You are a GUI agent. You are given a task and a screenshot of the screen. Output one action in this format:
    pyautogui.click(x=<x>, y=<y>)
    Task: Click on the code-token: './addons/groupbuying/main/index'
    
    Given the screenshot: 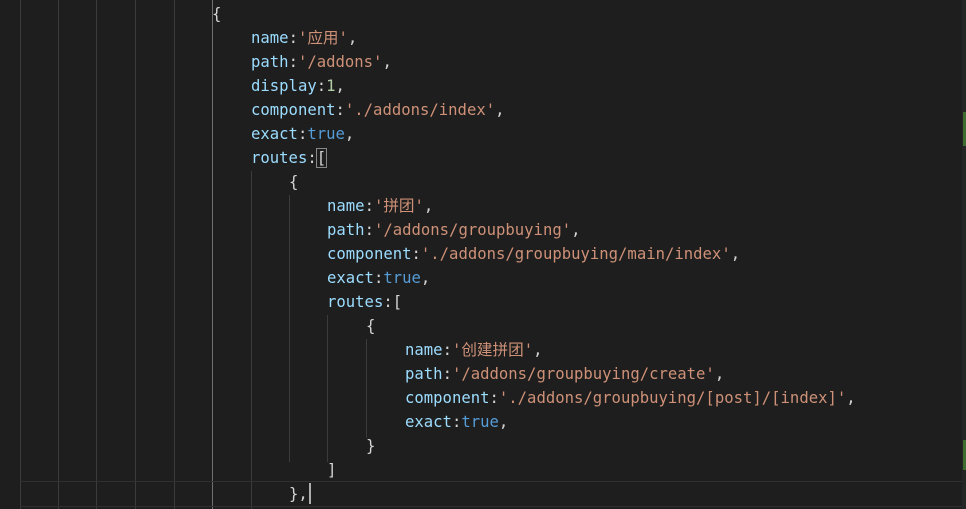 What is the action you would take?
    pyautogui.click(x=575, y=254)
    